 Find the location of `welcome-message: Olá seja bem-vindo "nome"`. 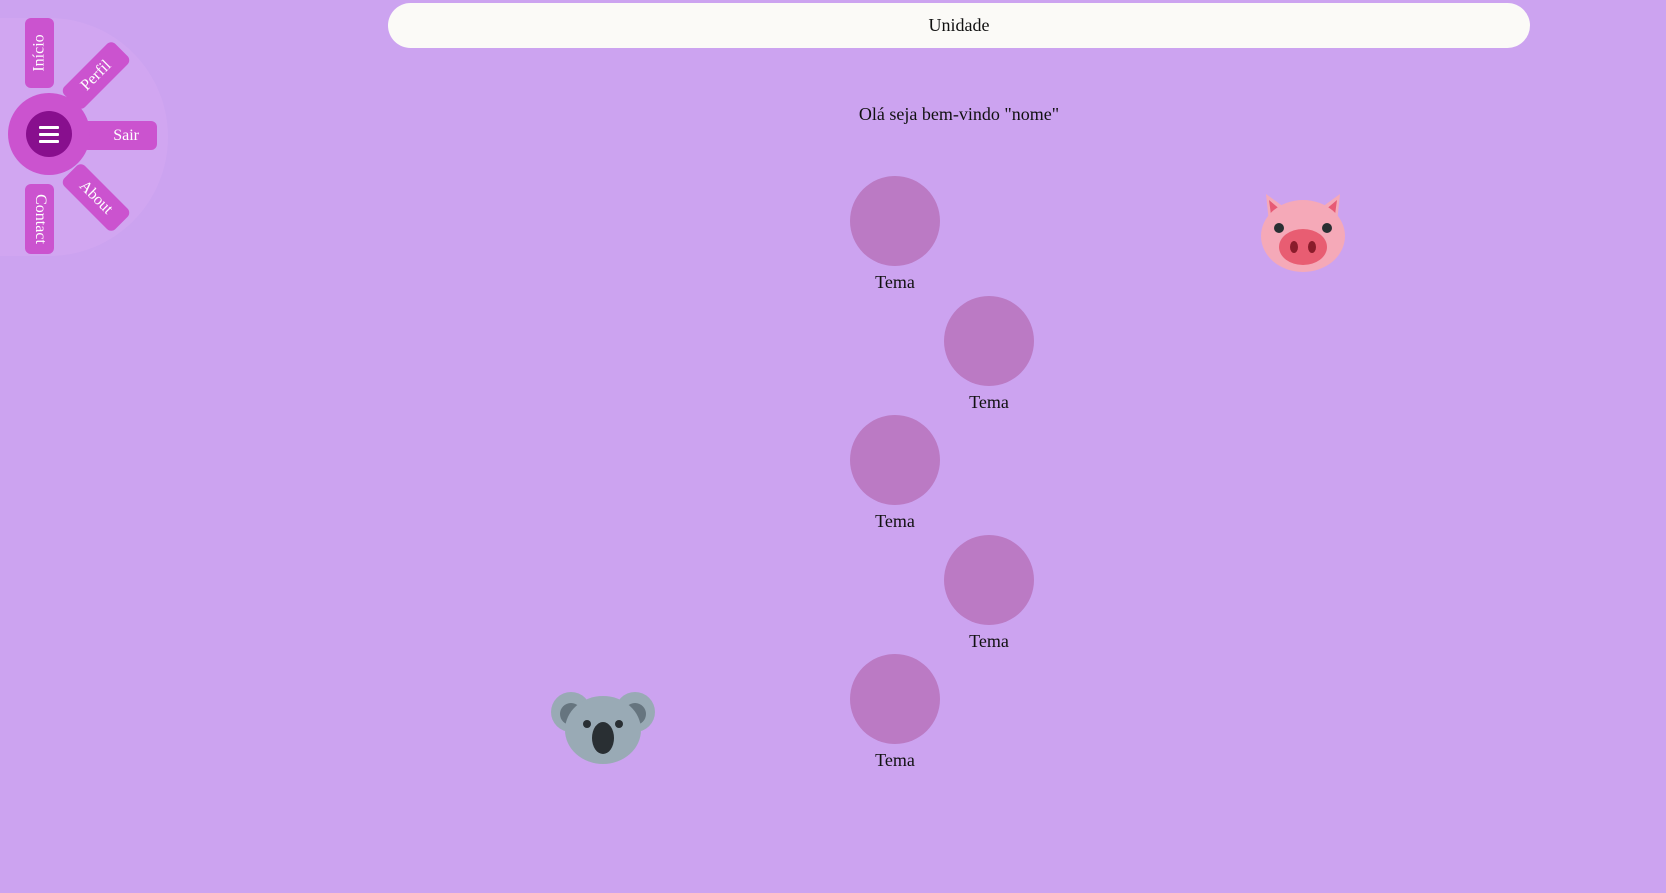

welcome-message: Olá seja bem-vindo "nome" is located at coordinates (959, 114).